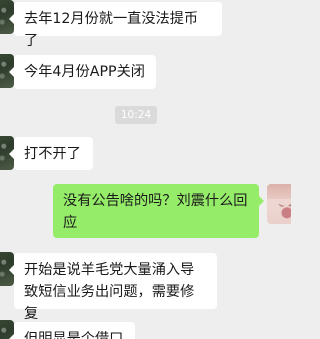 Image resolution: width=320 pixels, height=339 pixels. I want to click on message-bubble-left: 开始是说羊毛党大量涌入导致短信业务出问题，需要修复, so click(113, 287).